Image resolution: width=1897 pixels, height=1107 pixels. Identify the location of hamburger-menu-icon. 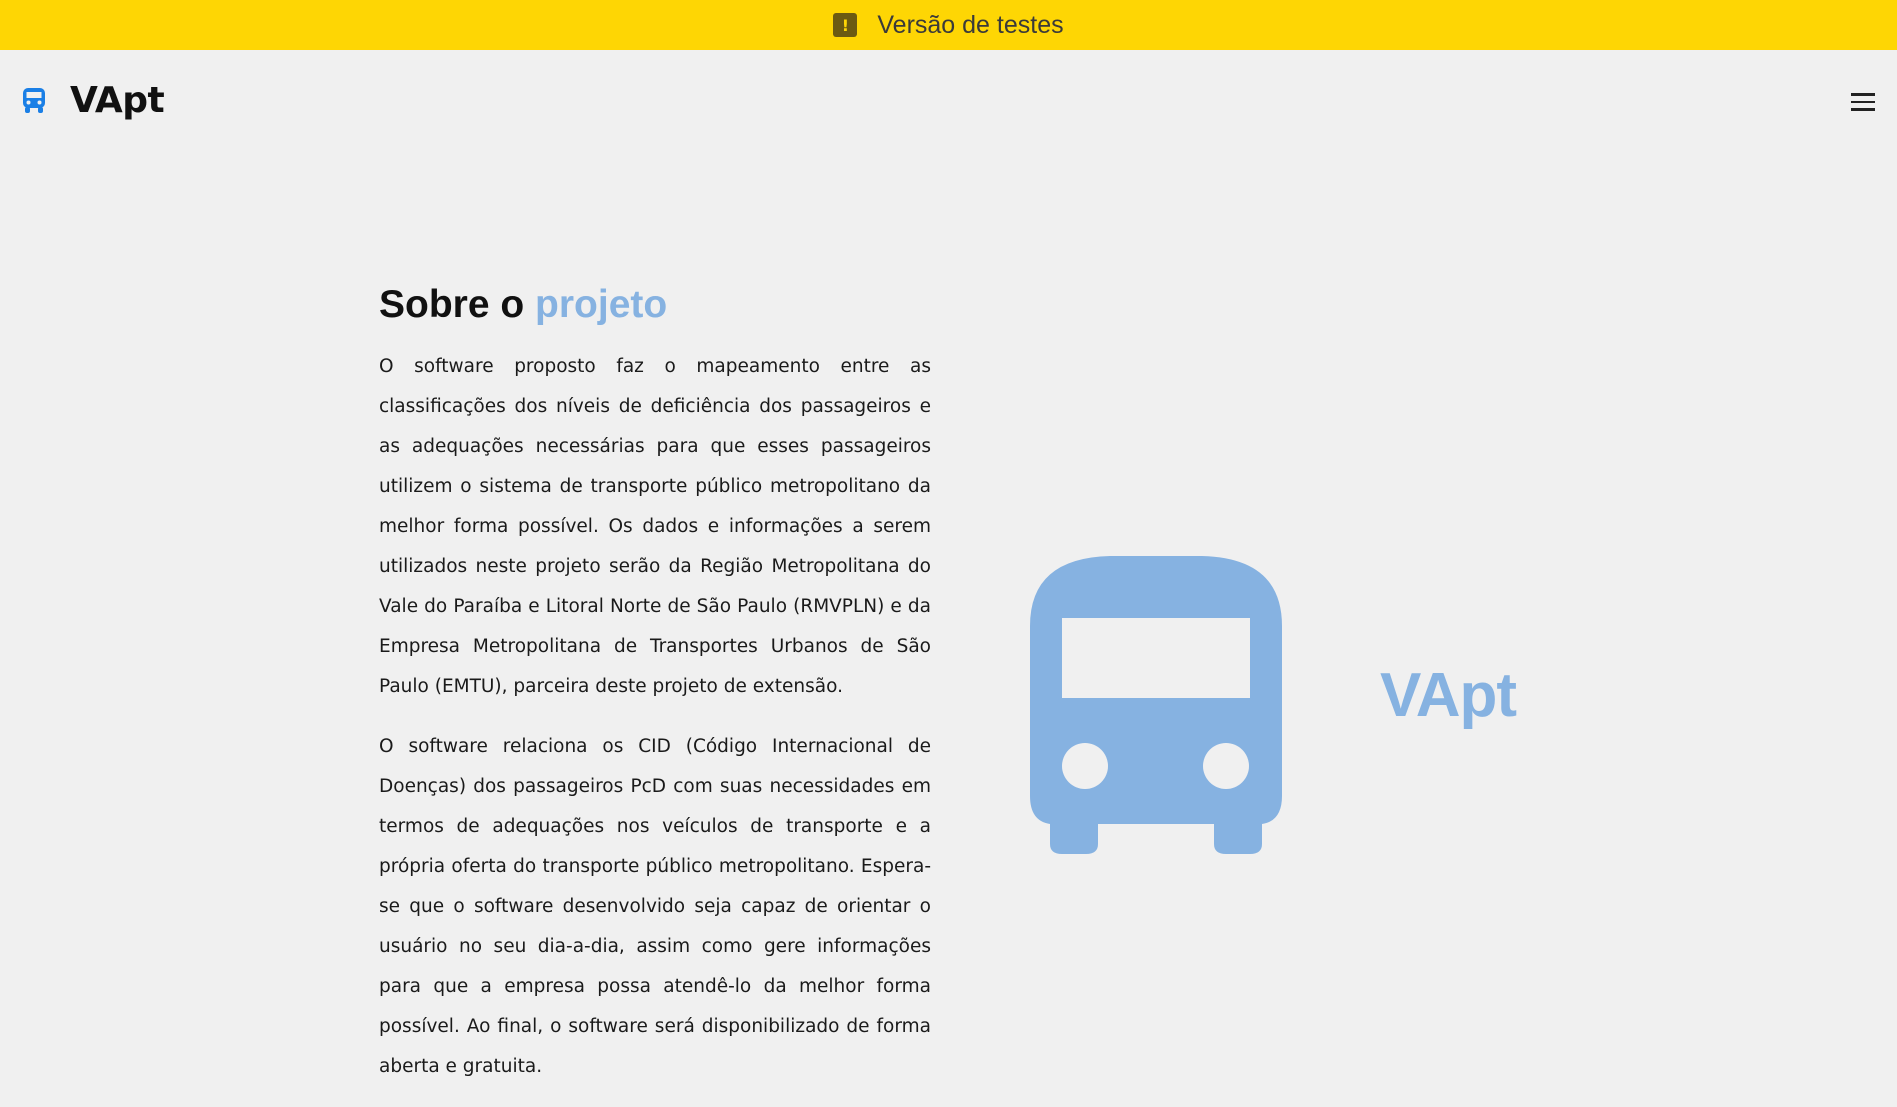
(1863, 103).